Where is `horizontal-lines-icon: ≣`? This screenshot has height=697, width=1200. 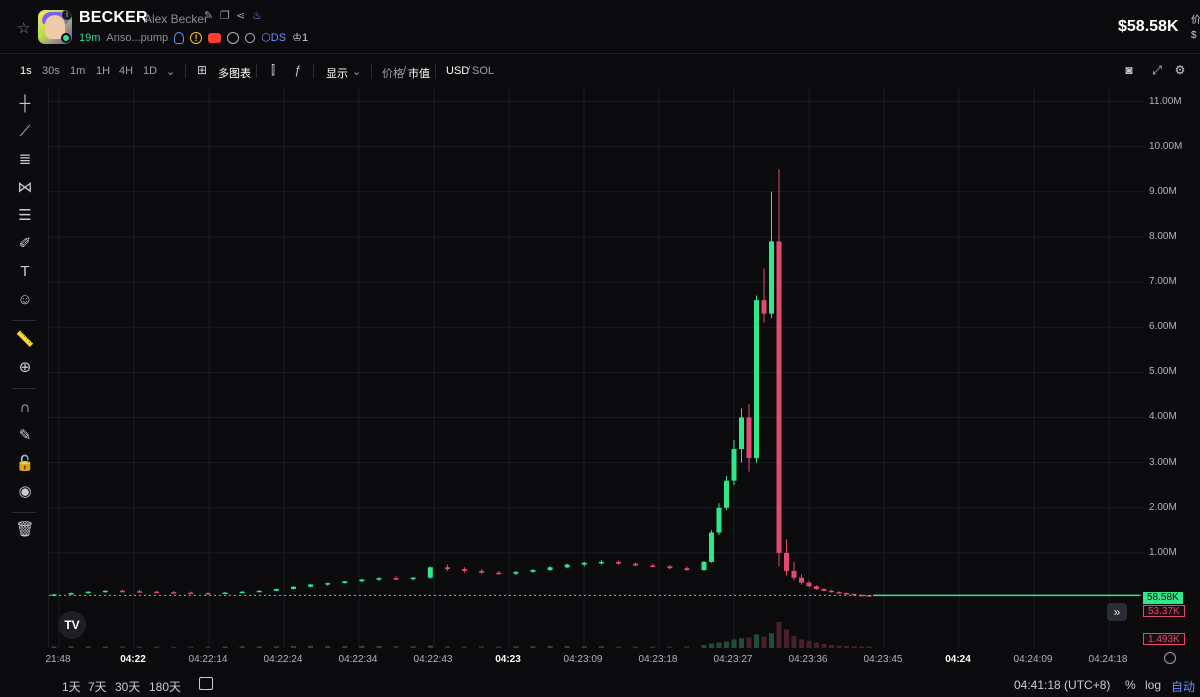
horizontal-lines-icon: ≣ is located at coordinates (25, 160).